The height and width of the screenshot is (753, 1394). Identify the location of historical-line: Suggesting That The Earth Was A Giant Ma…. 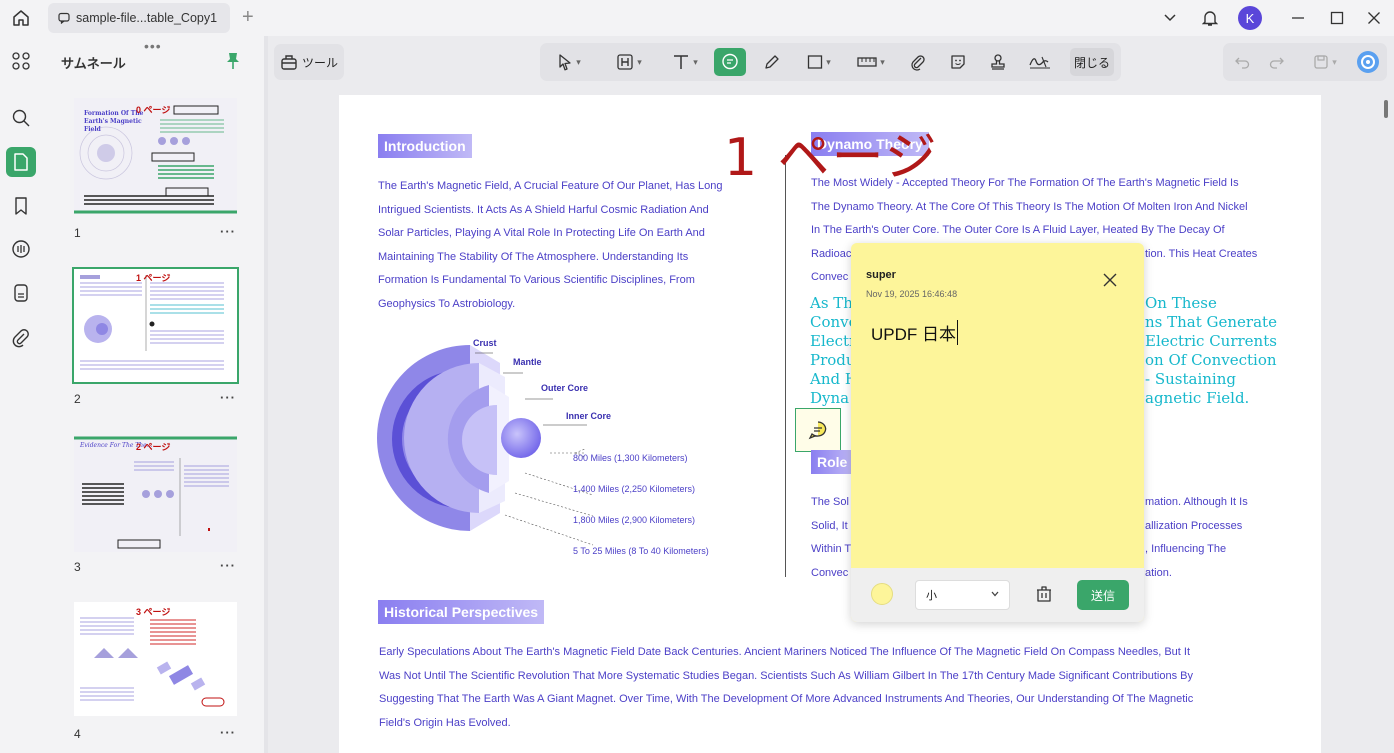
(786, 699).